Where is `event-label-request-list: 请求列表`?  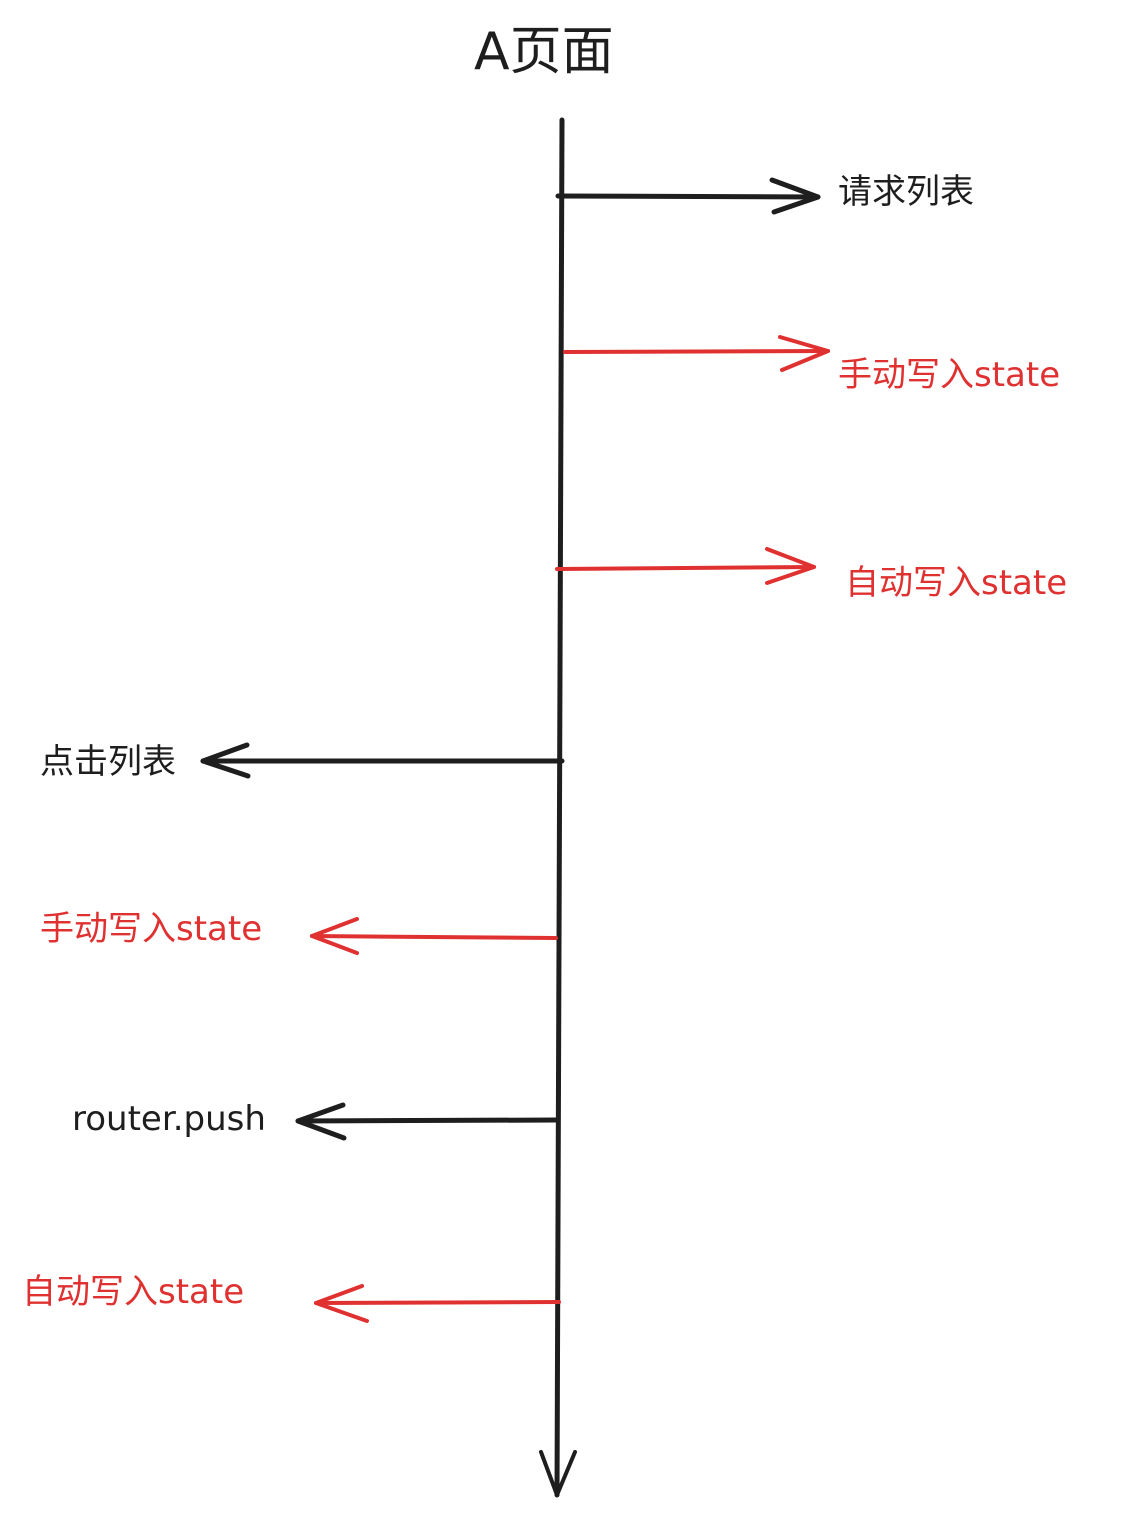
event-label-request-list: 请求列表 is located at coordinates (906, 192).